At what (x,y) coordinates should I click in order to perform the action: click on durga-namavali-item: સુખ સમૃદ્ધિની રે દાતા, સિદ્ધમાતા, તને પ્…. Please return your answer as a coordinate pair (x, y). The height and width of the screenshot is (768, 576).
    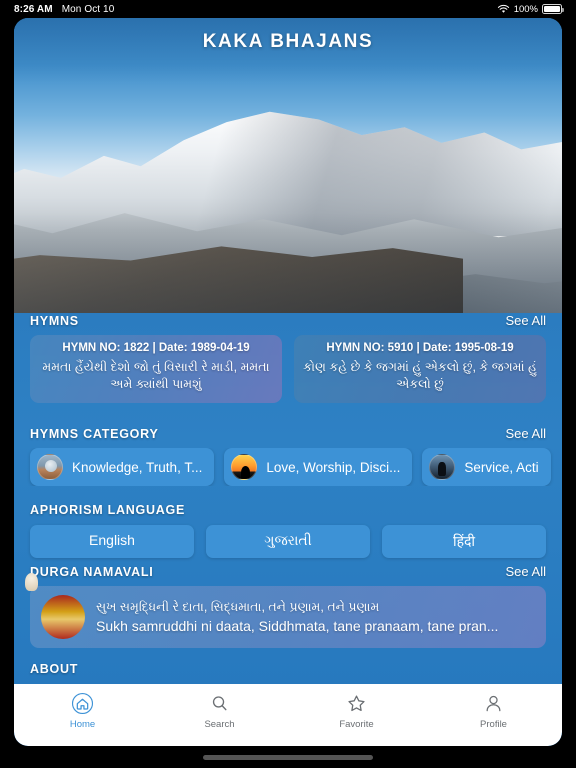
    Looking at the image, I should click on (288, 617).